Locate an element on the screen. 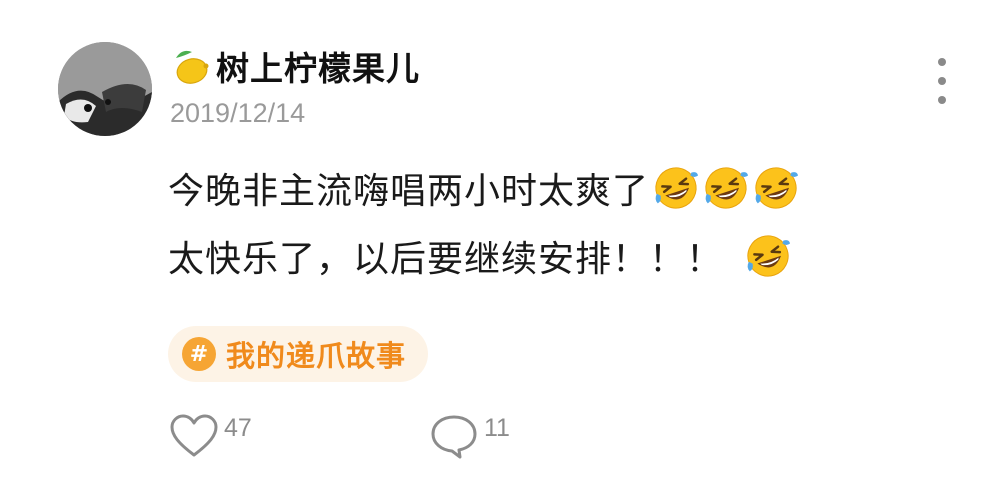 The height and width of the screenshot is (495, 1000). more-vertical-icon is located at coordinates (942, 81).